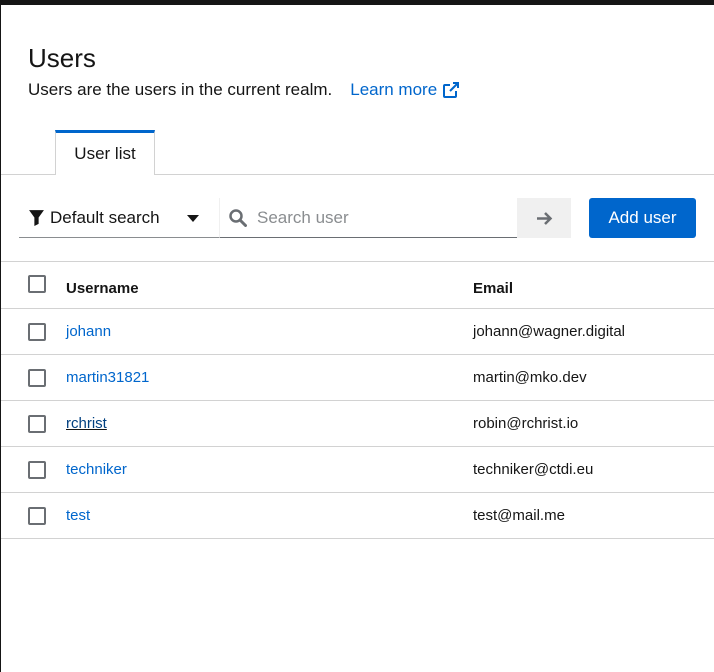  What do you see at coordinates (62, 58) in the screenshot?
I see `page-title: Users` at bounding box center [62, 58].